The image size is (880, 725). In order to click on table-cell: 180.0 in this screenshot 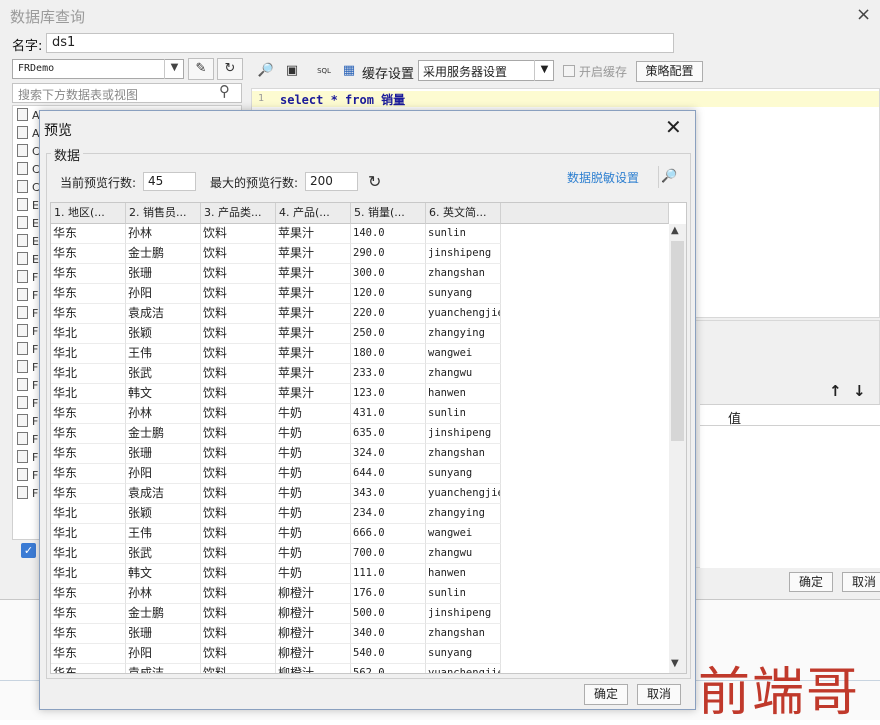, I will do `click(388, 354)`.